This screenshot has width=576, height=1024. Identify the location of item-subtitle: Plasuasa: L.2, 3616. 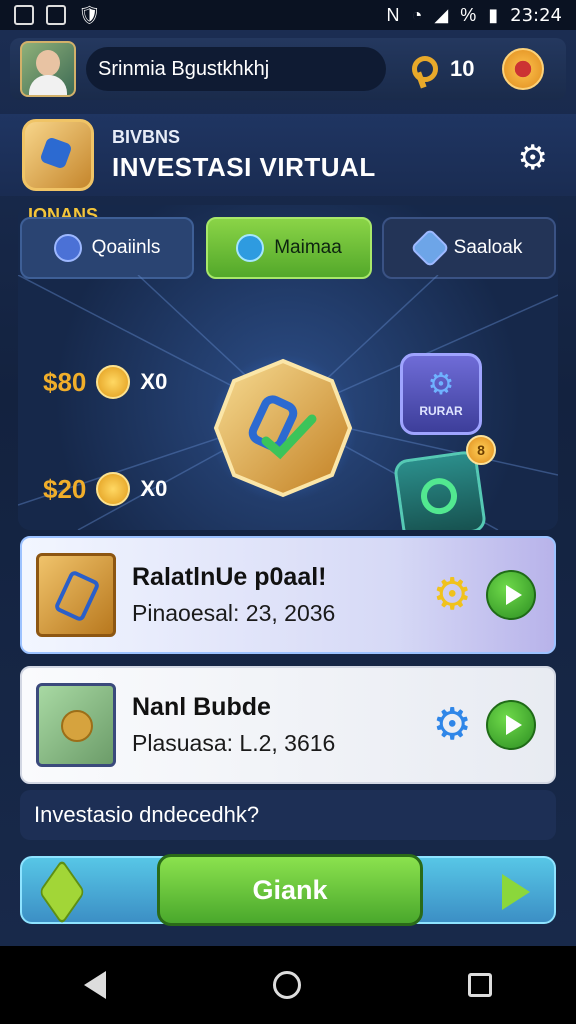
(234, 743).